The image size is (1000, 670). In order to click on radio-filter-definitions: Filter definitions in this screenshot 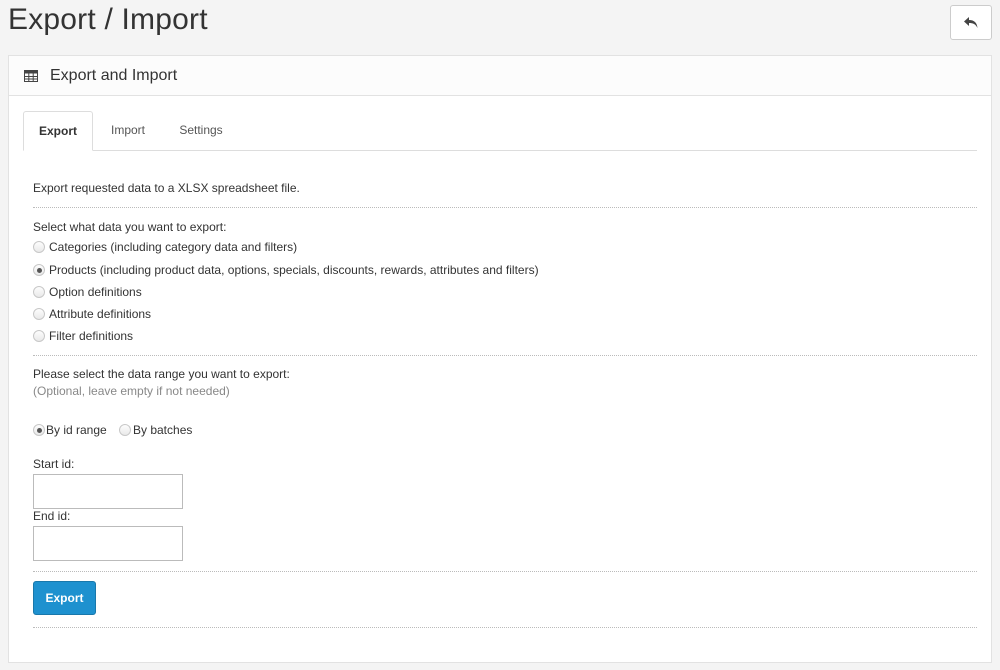, I will do `click(83, 336)`.